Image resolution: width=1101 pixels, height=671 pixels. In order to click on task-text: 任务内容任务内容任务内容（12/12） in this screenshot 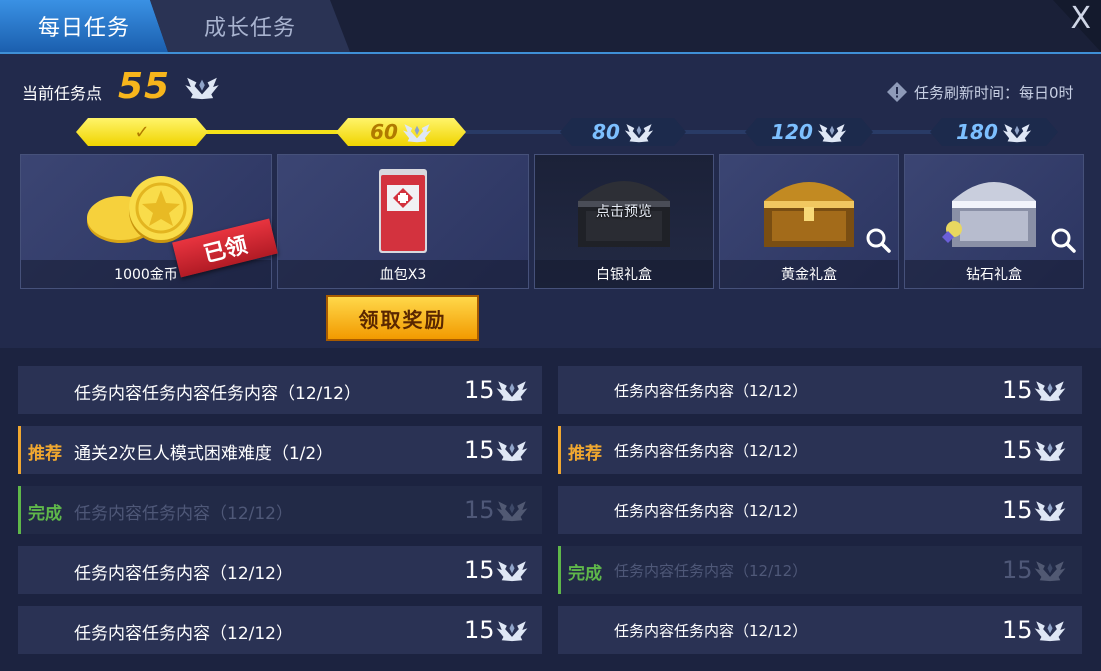, I will do `click(217, 394)`.